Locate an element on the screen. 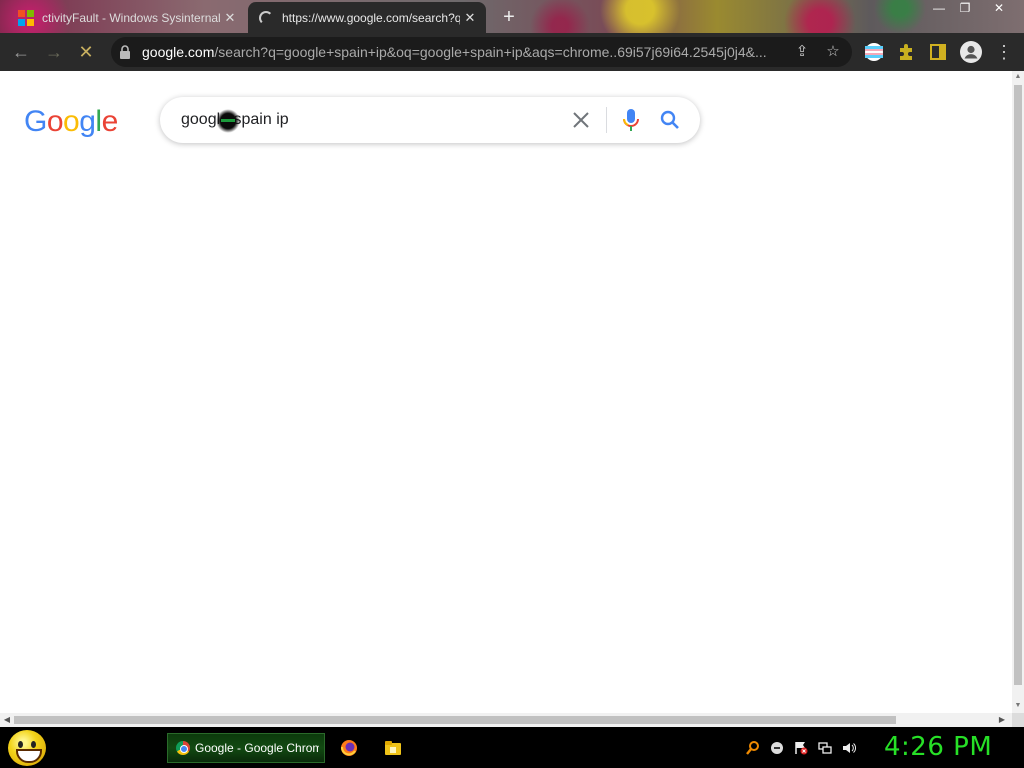 The height and width of the screenshot is (768, 1024). microsoft-logo-icon is located at coordinates (26, 17).